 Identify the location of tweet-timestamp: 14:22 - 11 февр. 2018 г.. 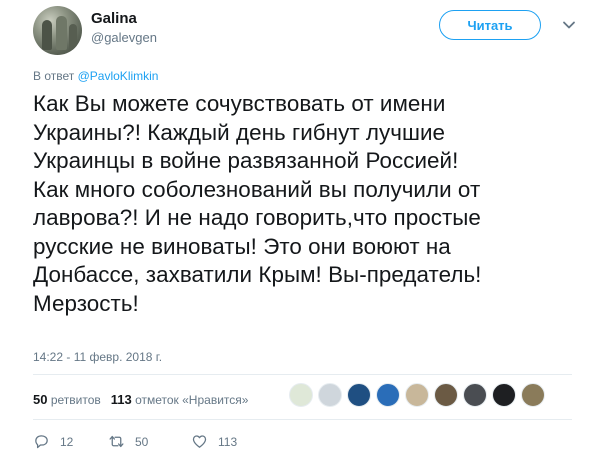
(97, 357).